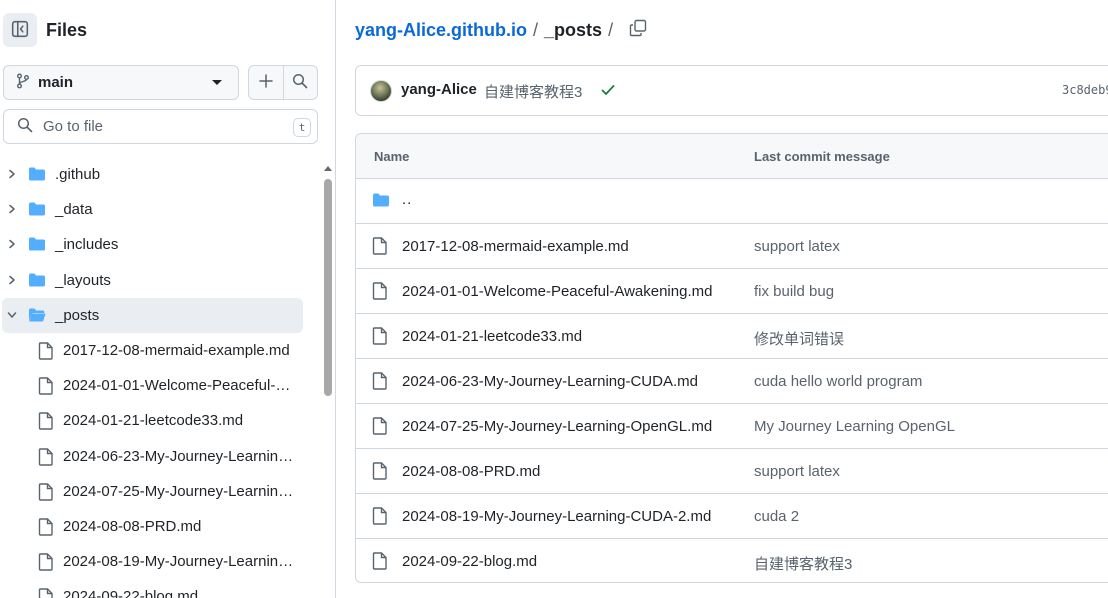 Image resolution: width=1108 pixels, height=598 pixels. What do you see at coordinates (152, 174) in the screenshot?
I see `tree-item-github: .github` at bounding box center [152, 174].